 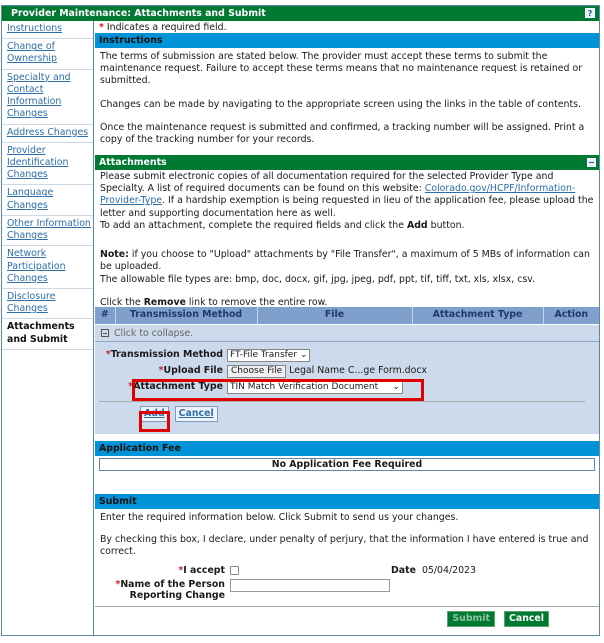 I want to click on transmission-method-label-text: Transmission Method, so click(x=166, y=354).